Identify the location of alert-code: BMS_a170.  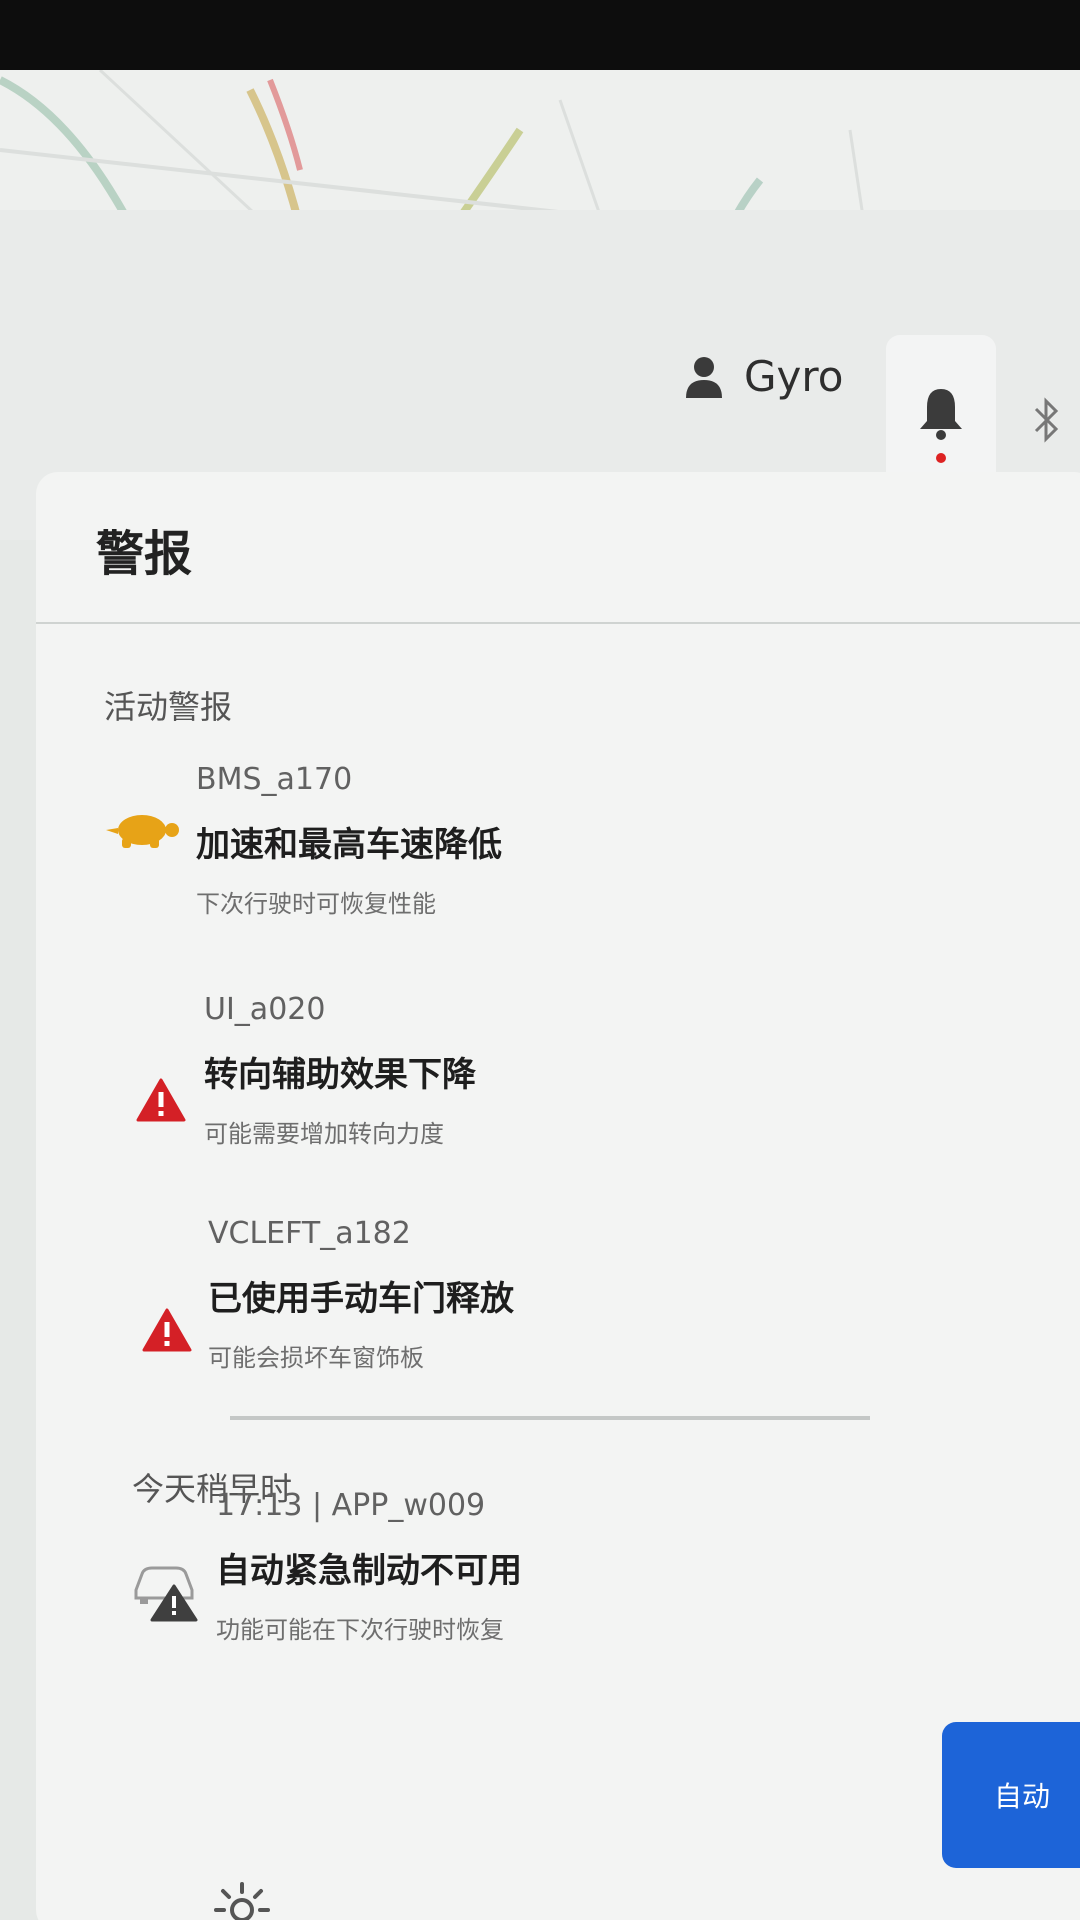
(274, 779).